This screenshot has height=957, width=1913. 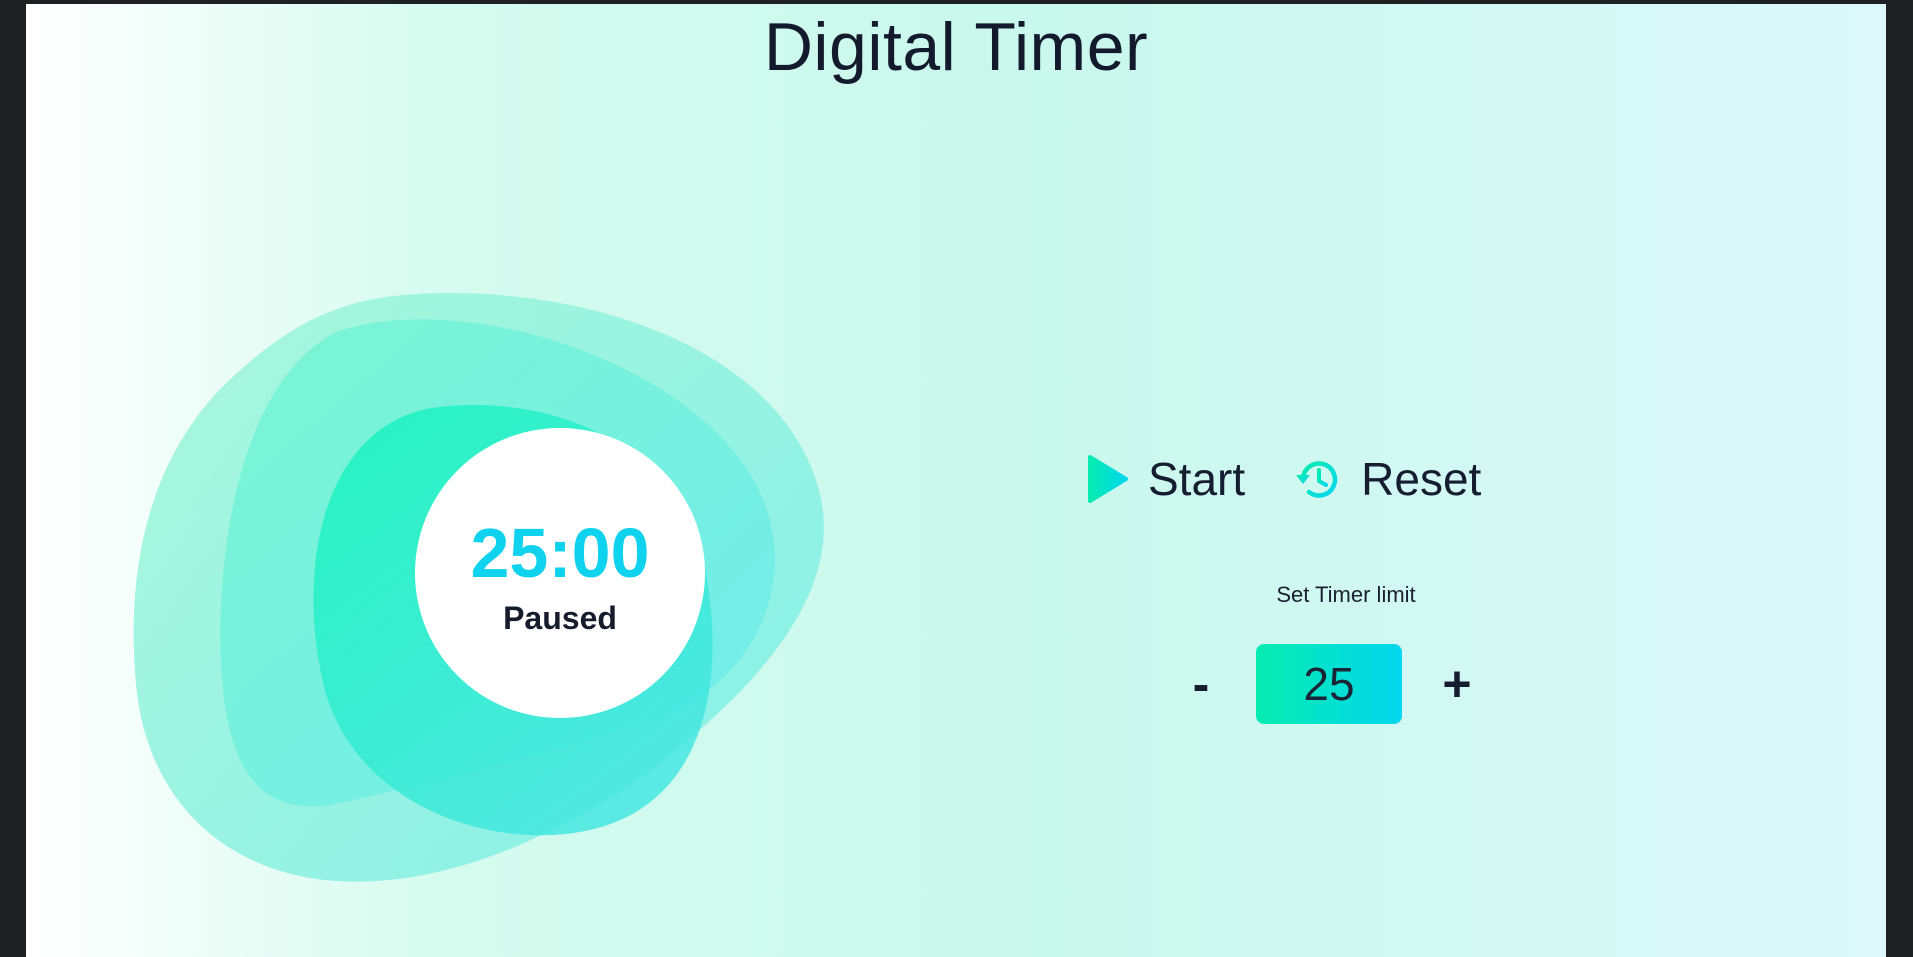 What do you see at coordinates (1317, 479) in the screenshot?
I see `reset-history-icon` at bounding box center [1317, 479].